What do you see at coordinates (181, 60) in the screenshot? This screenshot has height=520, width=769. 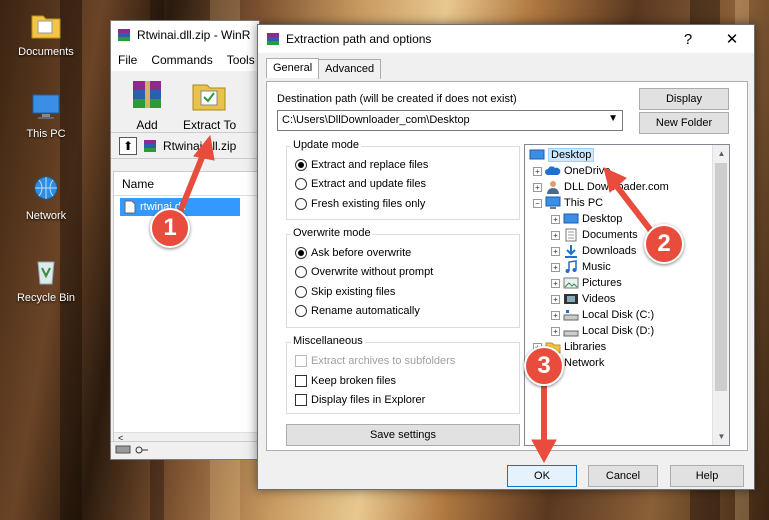 I see `menu-commands: Commands` at bounding box center [181, 60].